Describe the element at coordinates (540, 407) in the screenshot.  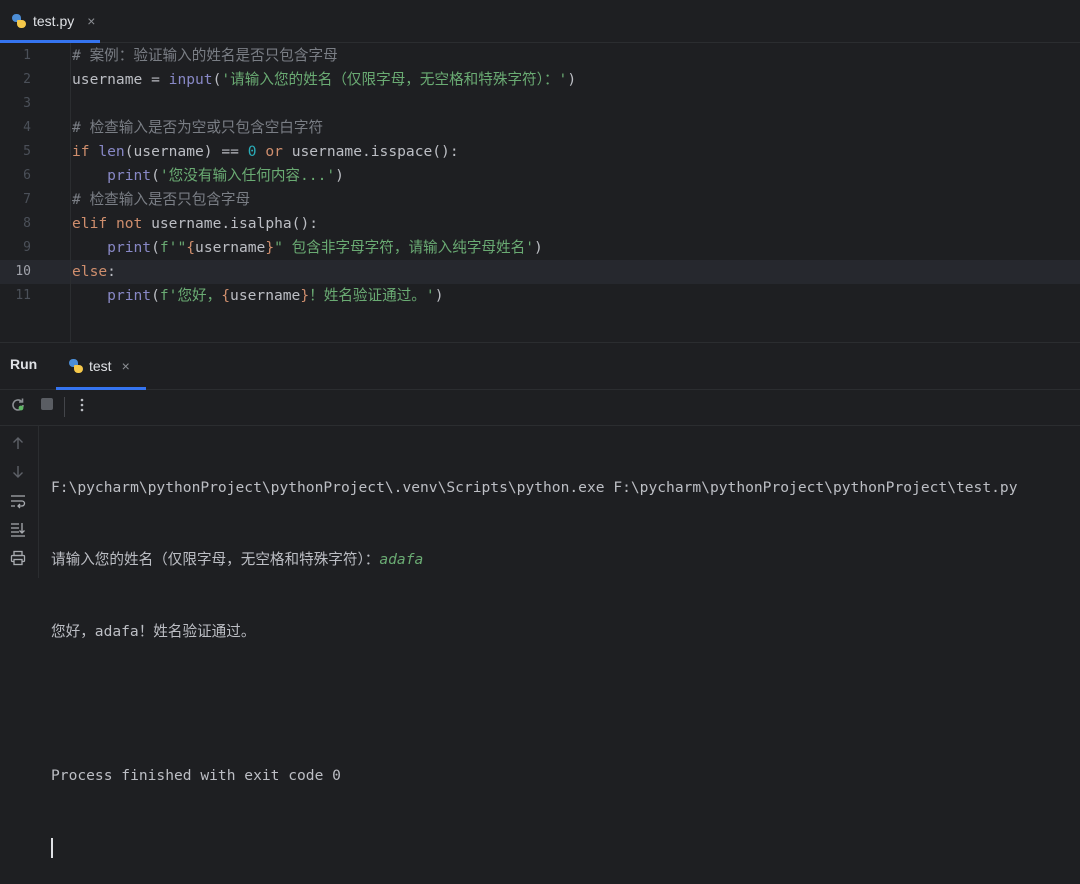
I see `run-toolbar` at that location.